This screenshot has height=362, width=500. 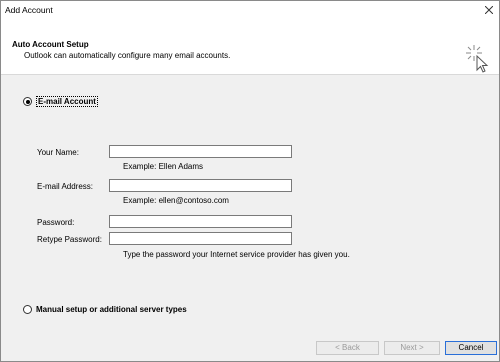 I want to click on your-name-hint: Example: Ellen Adams, so click(x=163, y=166).